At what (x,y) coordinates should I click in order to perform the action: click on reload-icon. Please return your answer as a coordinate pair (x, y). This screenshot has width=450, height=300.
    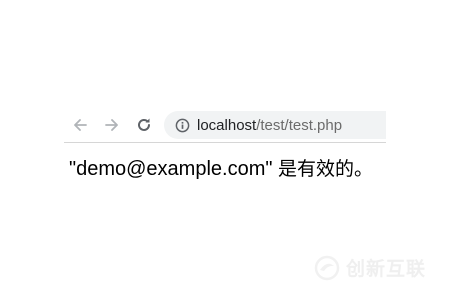
    Looking at the image, I should click on (144, 124).